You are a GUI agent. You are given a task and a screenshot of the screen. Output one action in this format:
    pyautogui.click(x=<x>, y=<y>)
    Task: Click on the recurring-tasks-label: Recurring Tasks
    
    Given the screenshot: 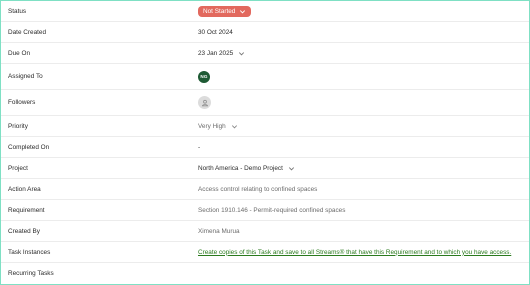 What is the action you would take?
    pyautogui.click(x=31, y=273)
    